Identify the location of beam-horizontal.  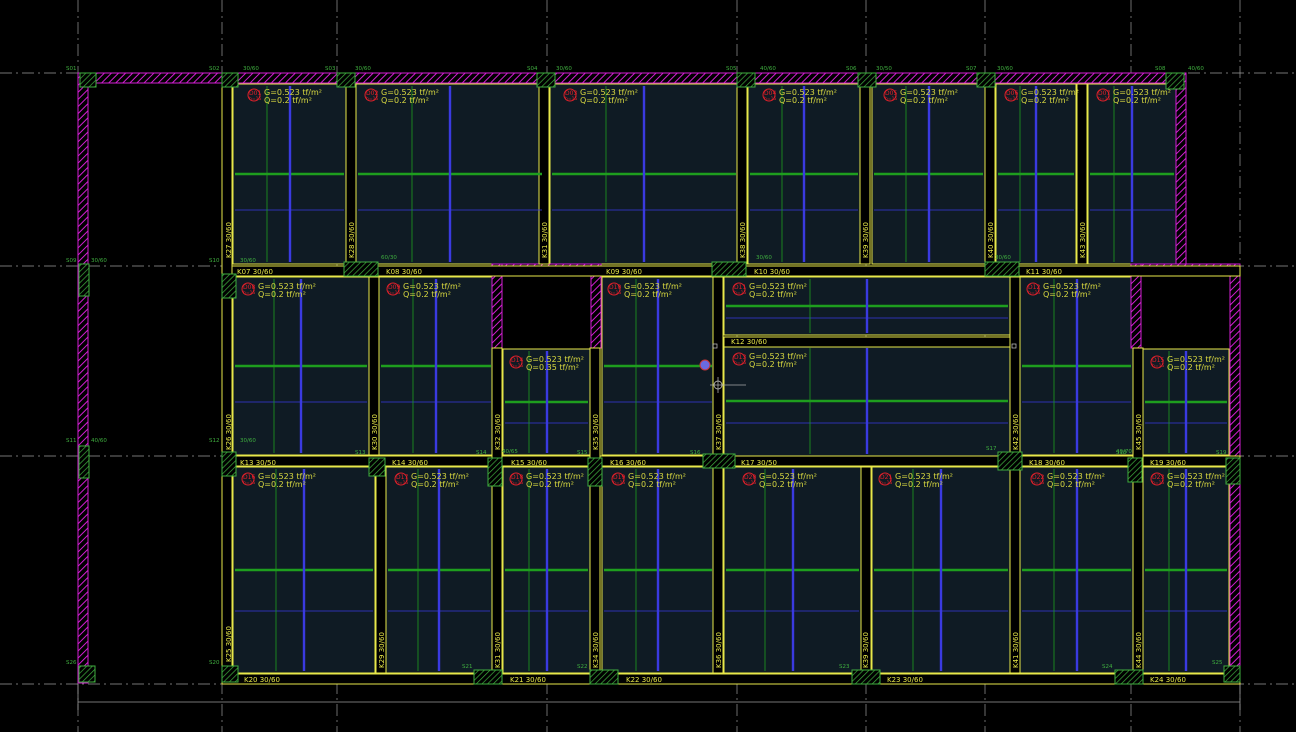
(731, 679).